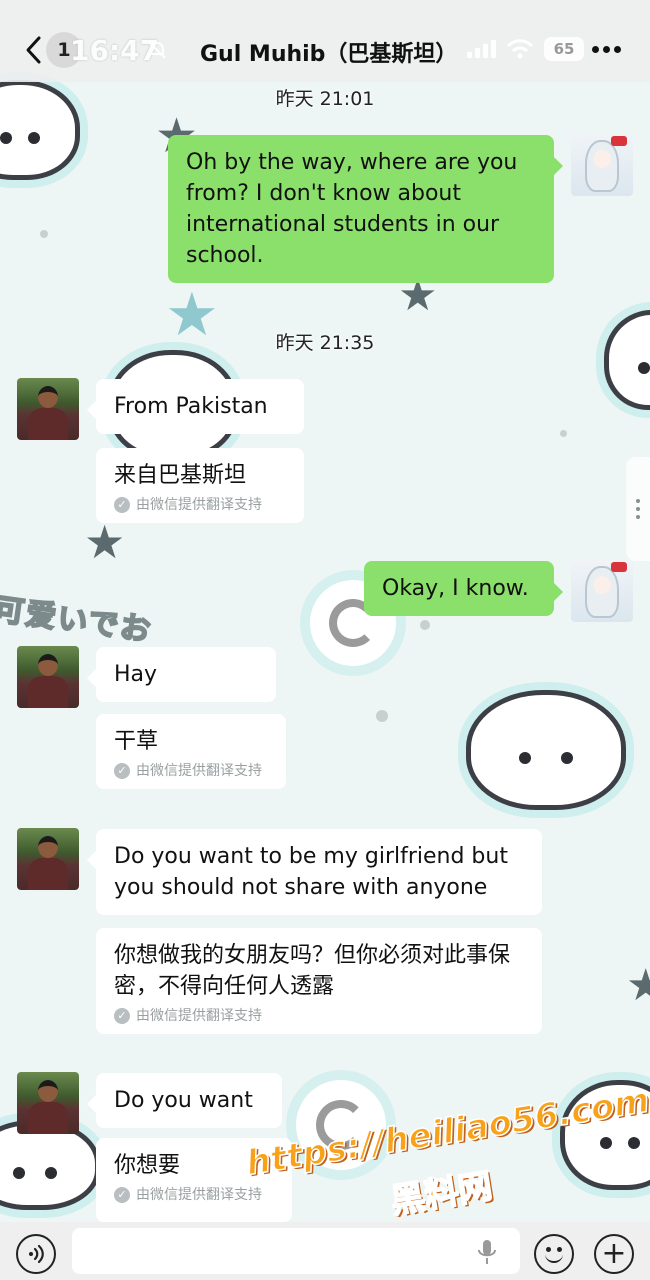 The image size is (650, 1280). What do you see at coordinates (136, 741) in the screenshot?
I see `translation-text: 干草` at bounding box center [136, 741].